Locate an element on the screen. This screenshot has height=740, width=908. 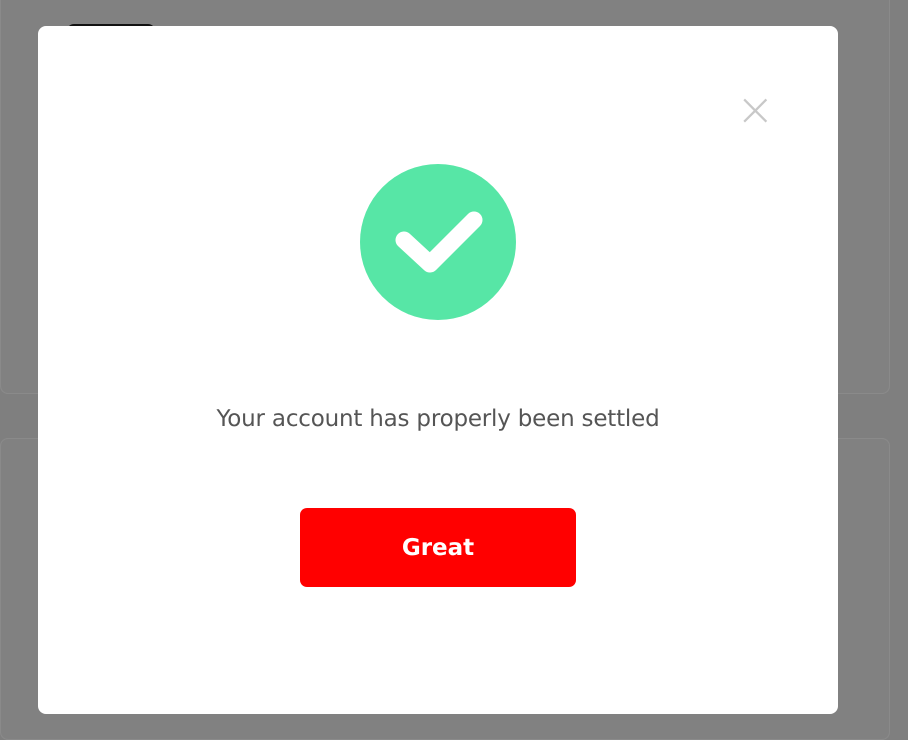
checkmark-icon is located at coordinates (438, 242).